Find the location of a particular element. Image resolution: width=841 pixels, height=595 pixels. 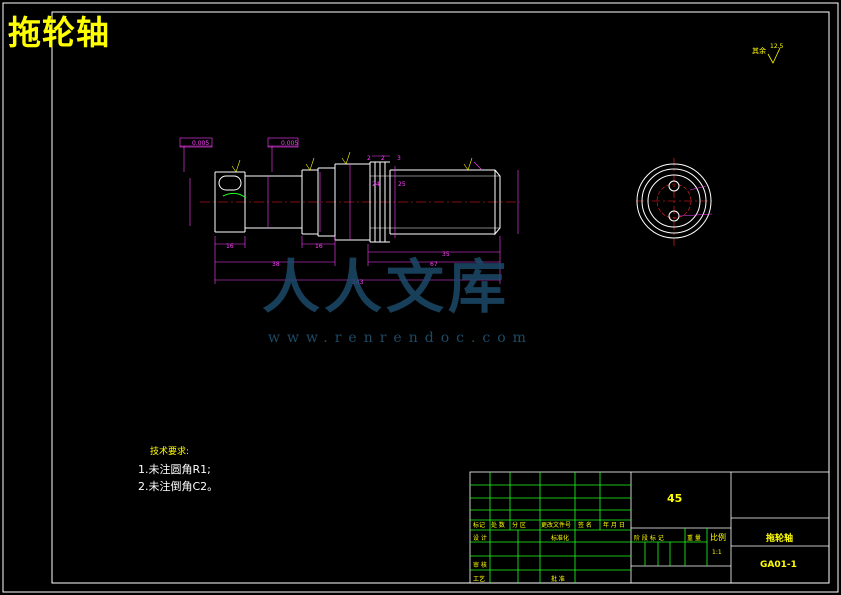

tb-process: 工艺 is located at coordinates (479, 579).